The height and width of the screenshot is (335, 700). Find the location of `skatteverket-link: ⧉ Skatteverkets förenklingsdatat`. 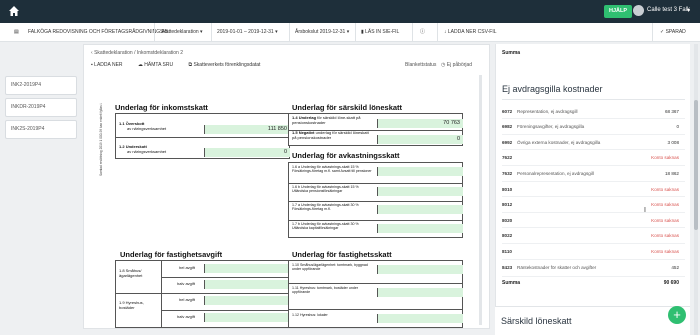

skatteverket-link: ⧉ Skatteverkets förenklingsdatat is located at coordinates (228, 65).